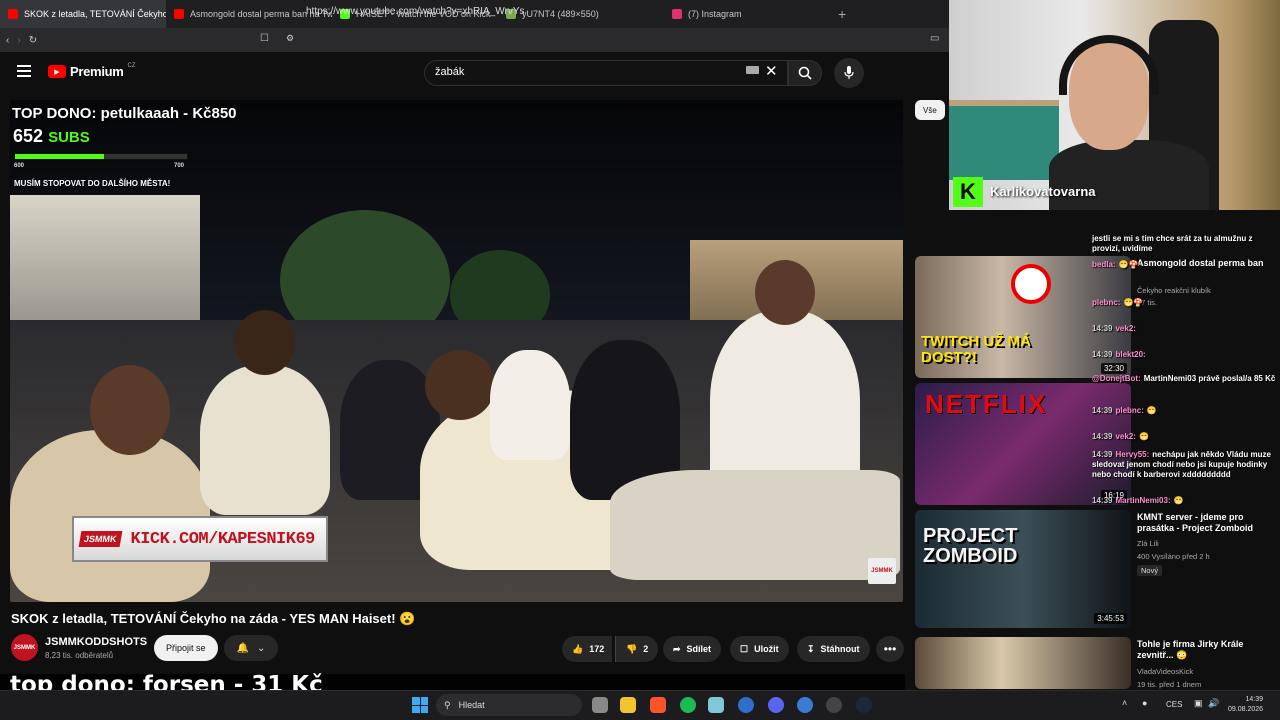 This screenshot has width=1280, height=720. What do you see at coordinates (688, 705) in the screenshot?
I see `spotify-icon` at bounding box center [688, 705].